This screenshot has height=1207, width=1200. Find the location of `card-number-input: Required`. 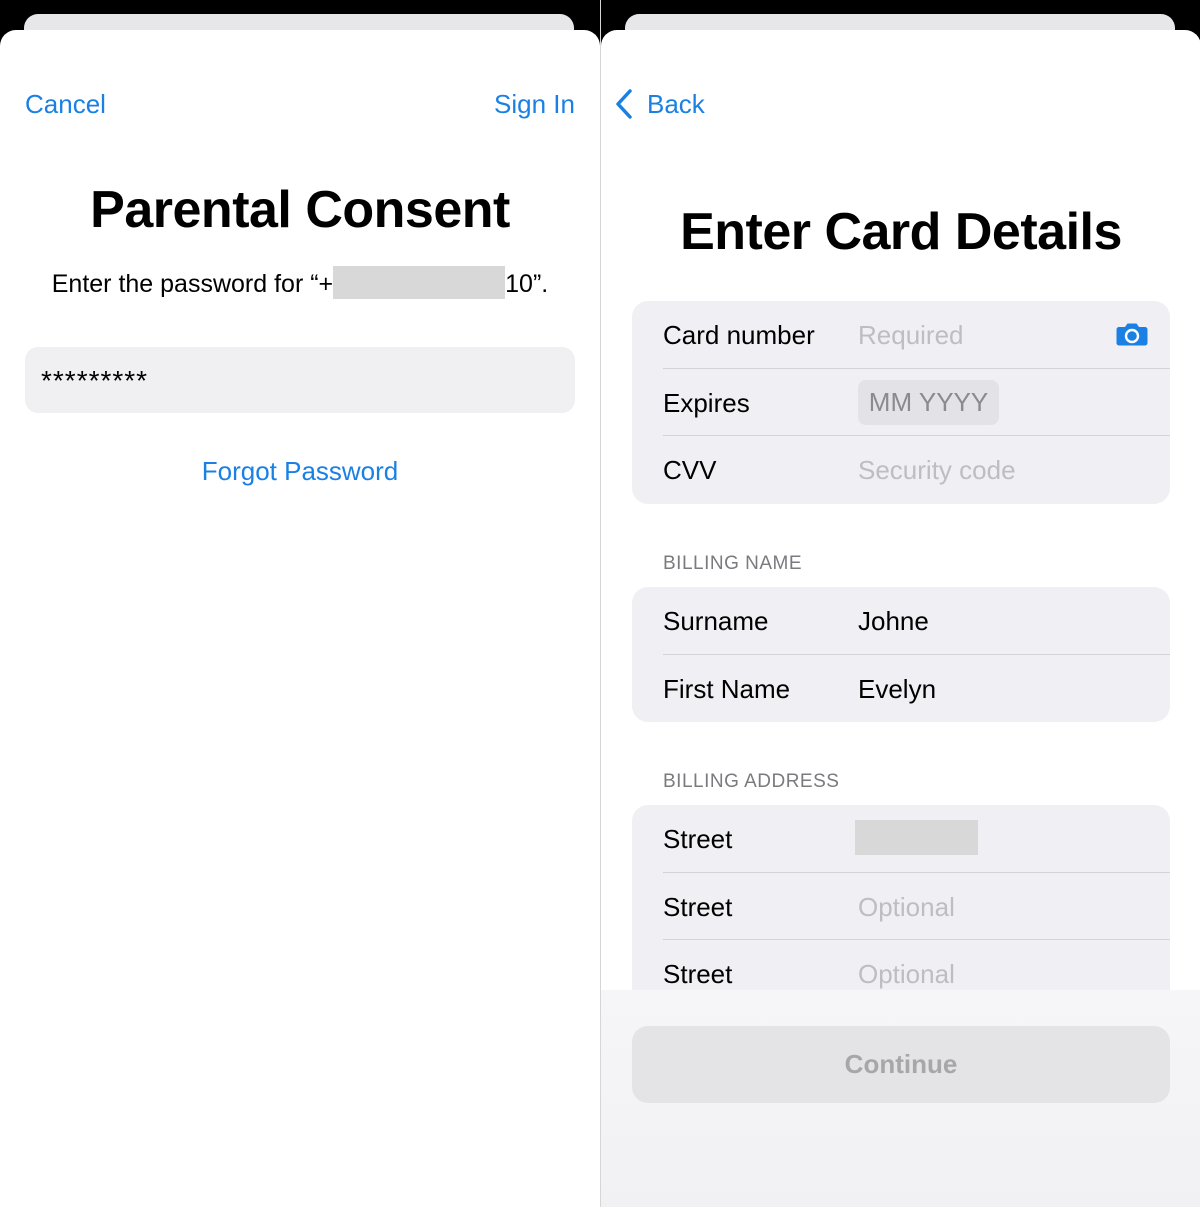

card-number-input: Required is located at coordinates (911, 335).